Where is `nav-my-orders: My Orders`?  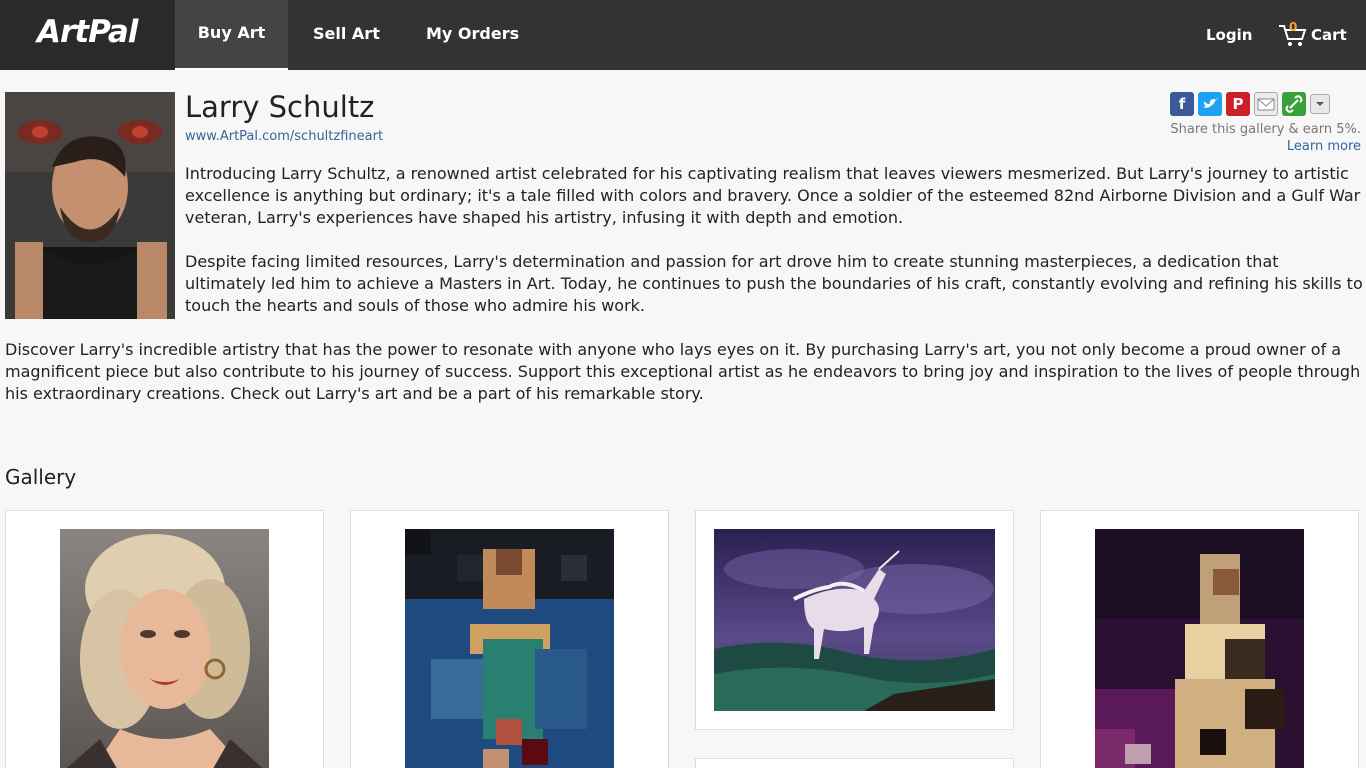 nav-my-orders: My Orders is located at coordinates (472, 35).